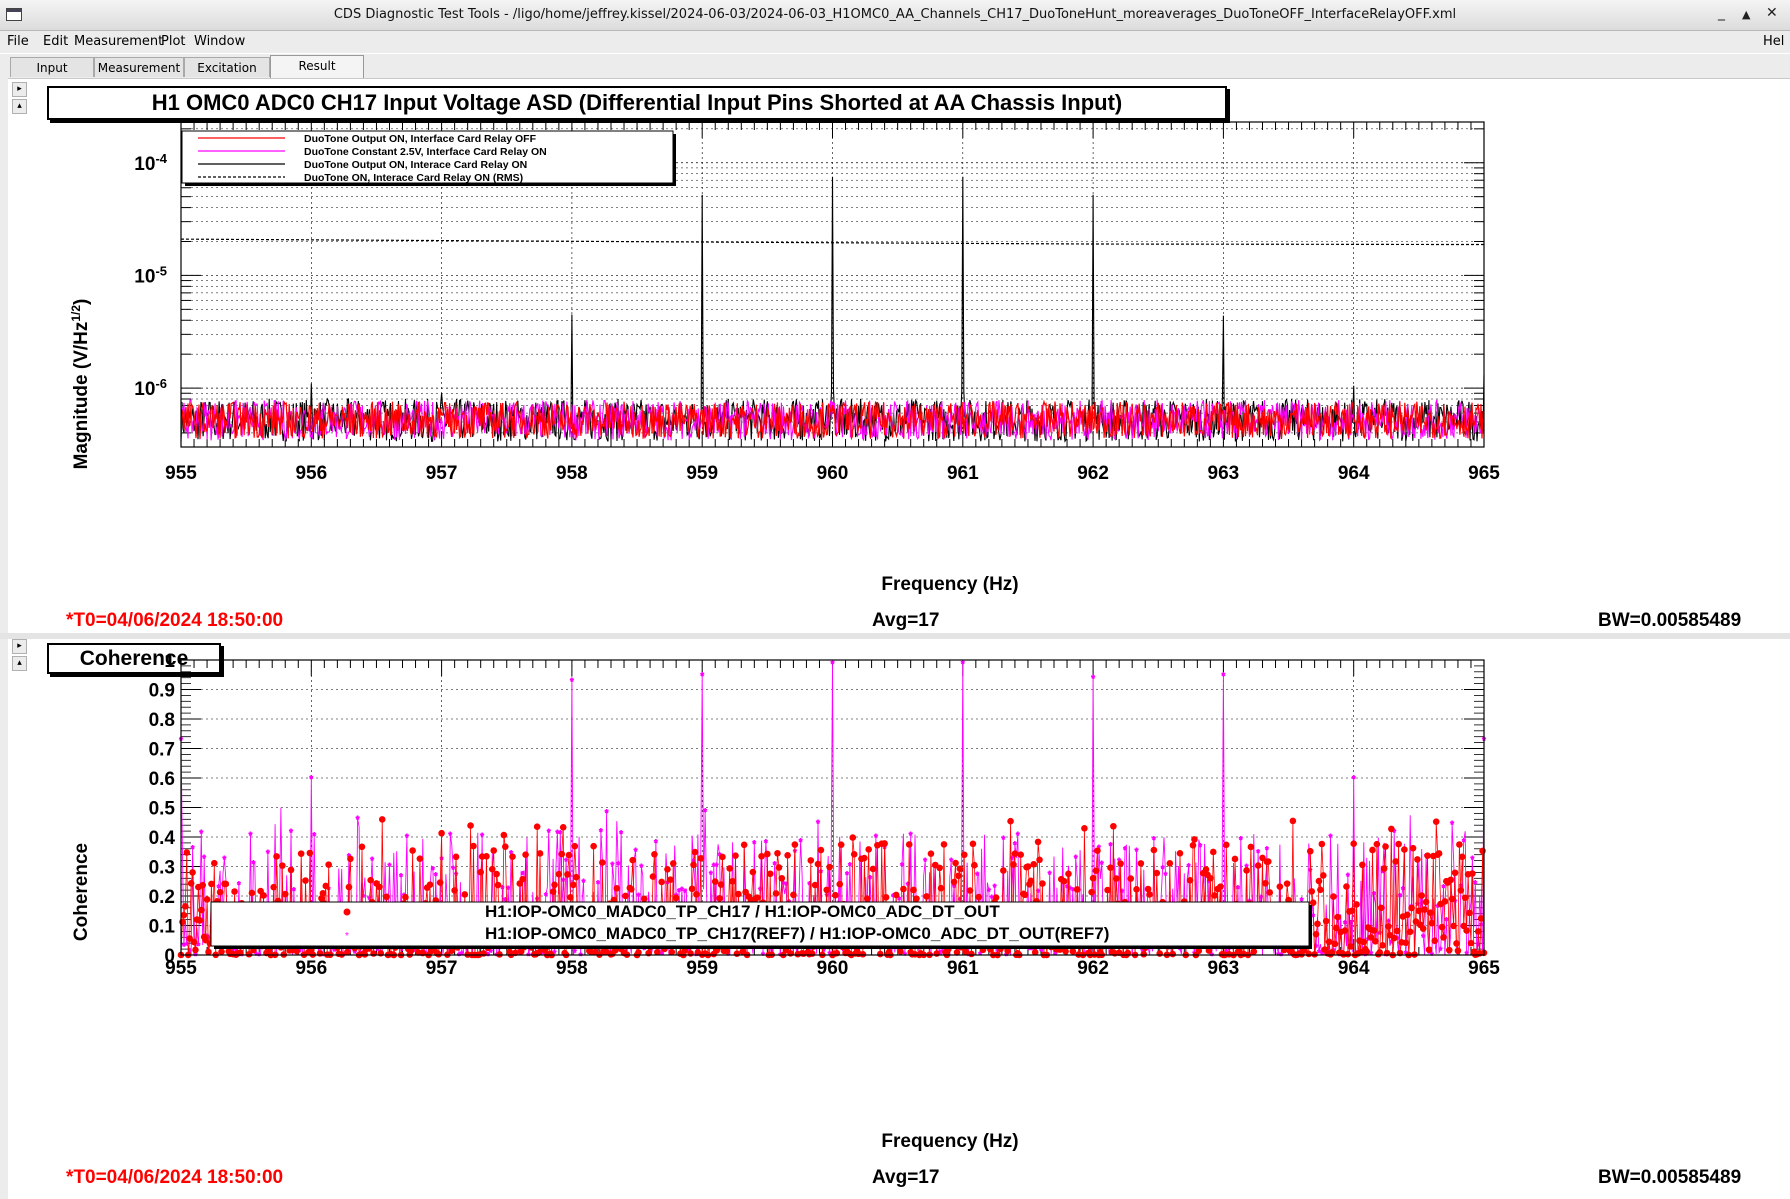  What do you see at coordinates (1354, 473) in the screenshot?
I see `asd-xtick-label: 964` at bounding box center [1354, 473].